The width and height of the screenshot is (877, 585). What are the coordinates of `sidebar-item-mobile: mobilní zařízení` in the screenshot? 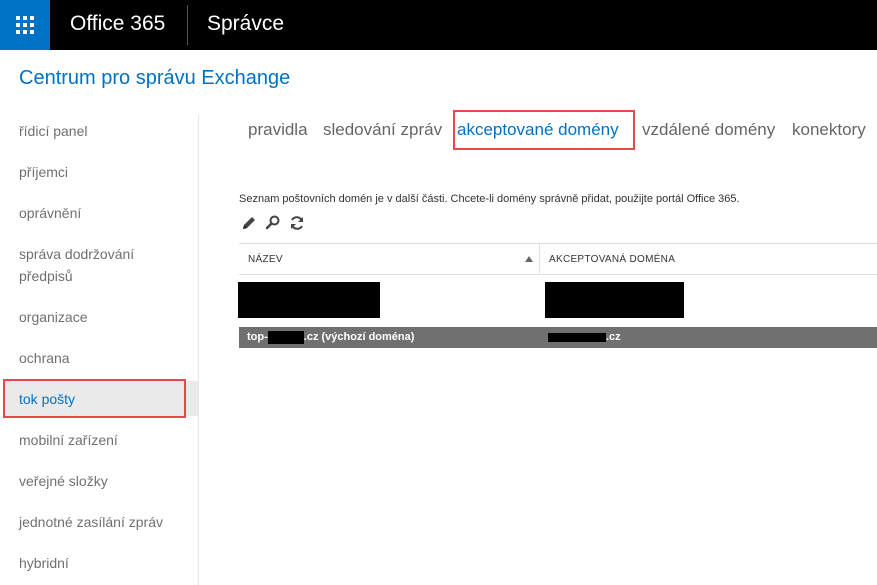 It's located at (104, 440).